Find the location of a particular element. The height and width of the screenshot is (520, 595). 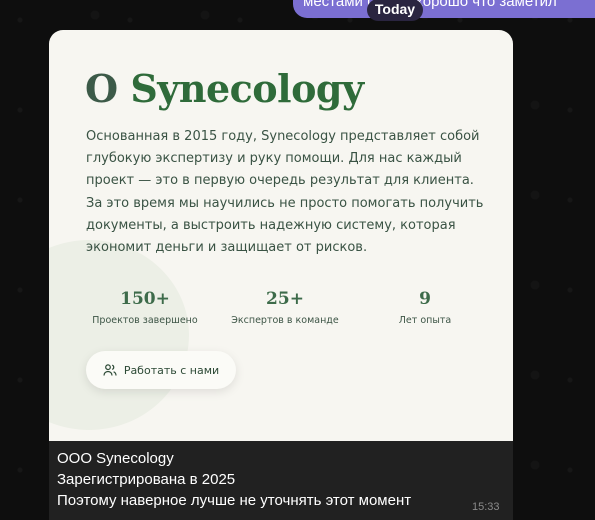

stat-label: Экспертов в команде is located at coordinates (285, 320).